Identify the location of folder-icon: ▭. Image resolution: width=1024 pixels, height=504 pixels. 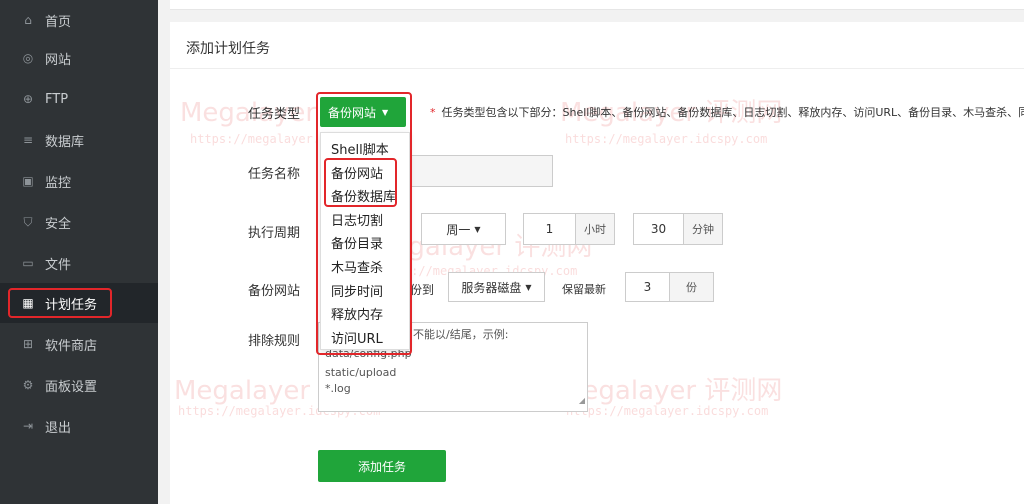
(28, 263).